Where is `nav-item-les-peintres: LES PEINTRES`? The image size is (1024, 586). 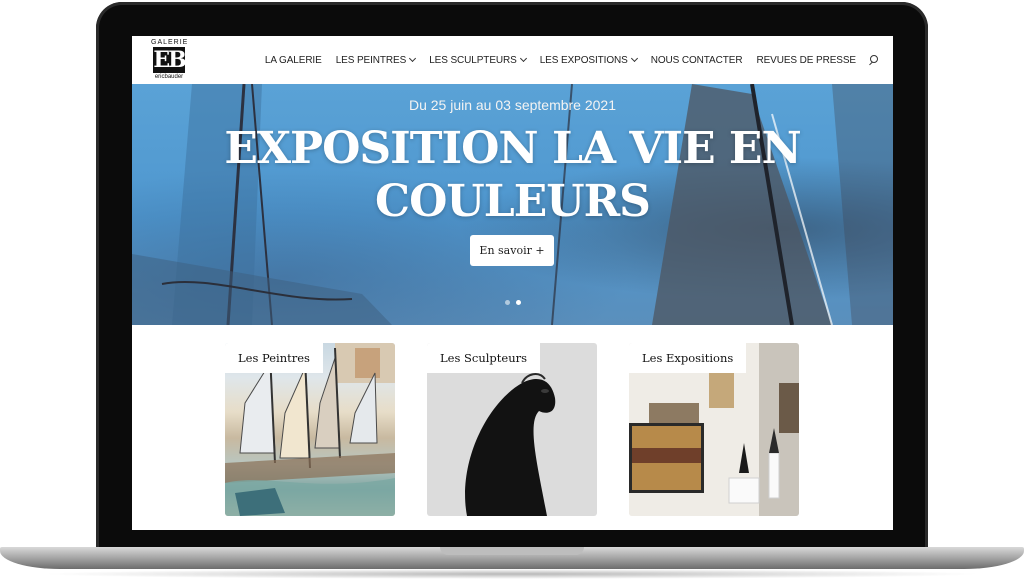
nav-item-les-peintres: LES PEINTRES is located at coordinates (376, 60).